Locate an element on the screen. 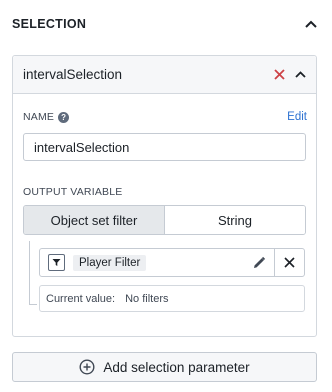 This screenshot has height=392, width=332. edit-filter-pencil-icon is located at coordinates (259, 263).